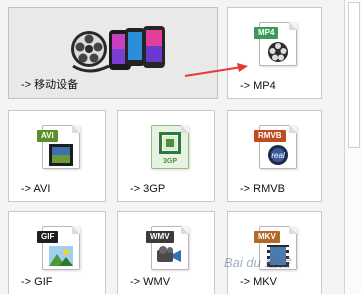 This screenshot has height=294, width=361. Describe the element at coordinates (262, 189) in the screenshot. I see `tile-label: -> RMVB` at that location.